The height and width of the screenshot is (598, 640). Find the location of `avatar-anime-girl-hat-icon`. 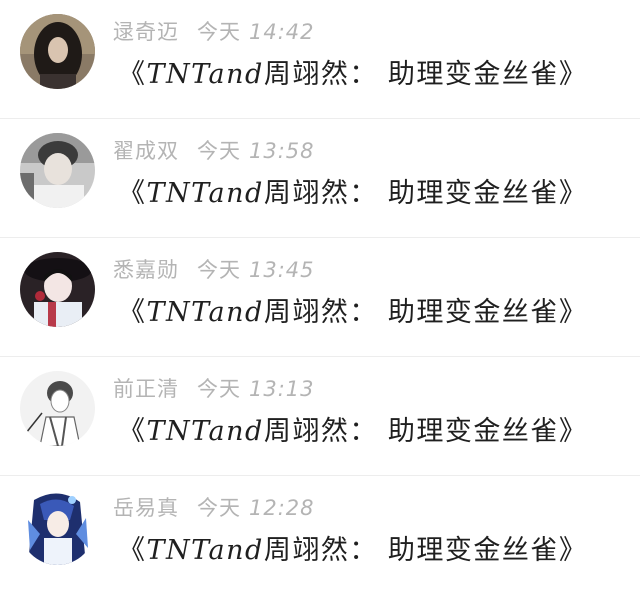

avatar-anime-girl-hat-icon is located at coordinates (57, 289).